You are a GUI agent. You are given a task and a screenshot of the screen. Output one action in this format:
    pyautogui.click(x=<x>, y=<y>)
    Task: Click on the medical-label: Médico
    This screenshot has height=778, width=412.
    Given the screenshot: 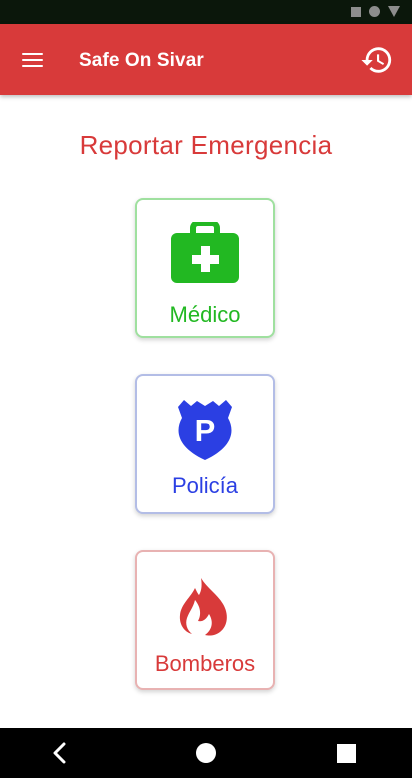 What is the action you would take?
    pyautogui.click(x=205, y=314)
    